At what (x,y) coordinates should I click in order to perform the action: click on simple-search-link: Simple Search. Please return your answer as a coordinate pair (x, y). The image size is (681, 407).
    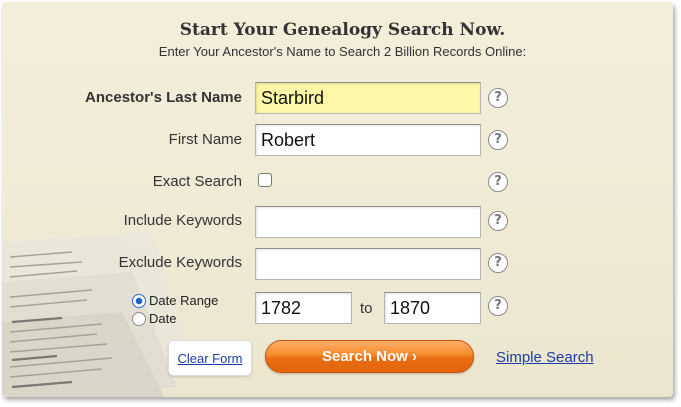
    Looking at the image, I should click on (545, 357).